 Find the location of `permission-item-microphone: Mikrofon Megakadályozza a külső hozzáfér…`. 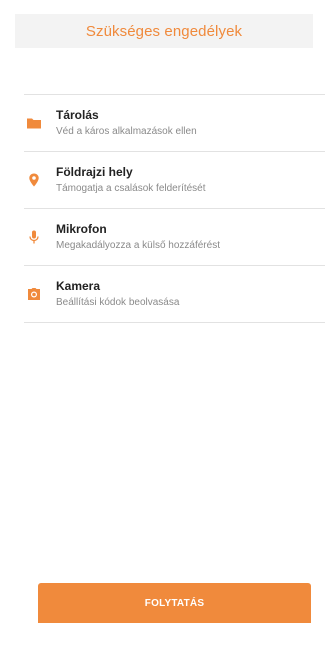

permission-item-microphone: Mikrofon Megakadályozza a külső hozzáfér… is located at coordinates (174, 237).